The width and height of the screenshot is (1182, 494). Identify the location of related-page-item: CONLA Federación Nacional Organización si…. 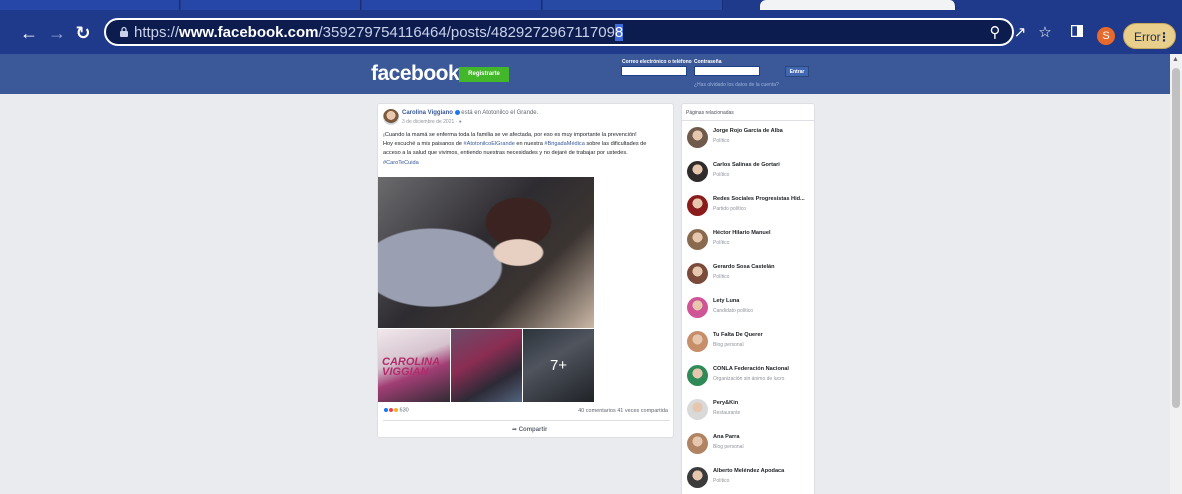
(748, 378).